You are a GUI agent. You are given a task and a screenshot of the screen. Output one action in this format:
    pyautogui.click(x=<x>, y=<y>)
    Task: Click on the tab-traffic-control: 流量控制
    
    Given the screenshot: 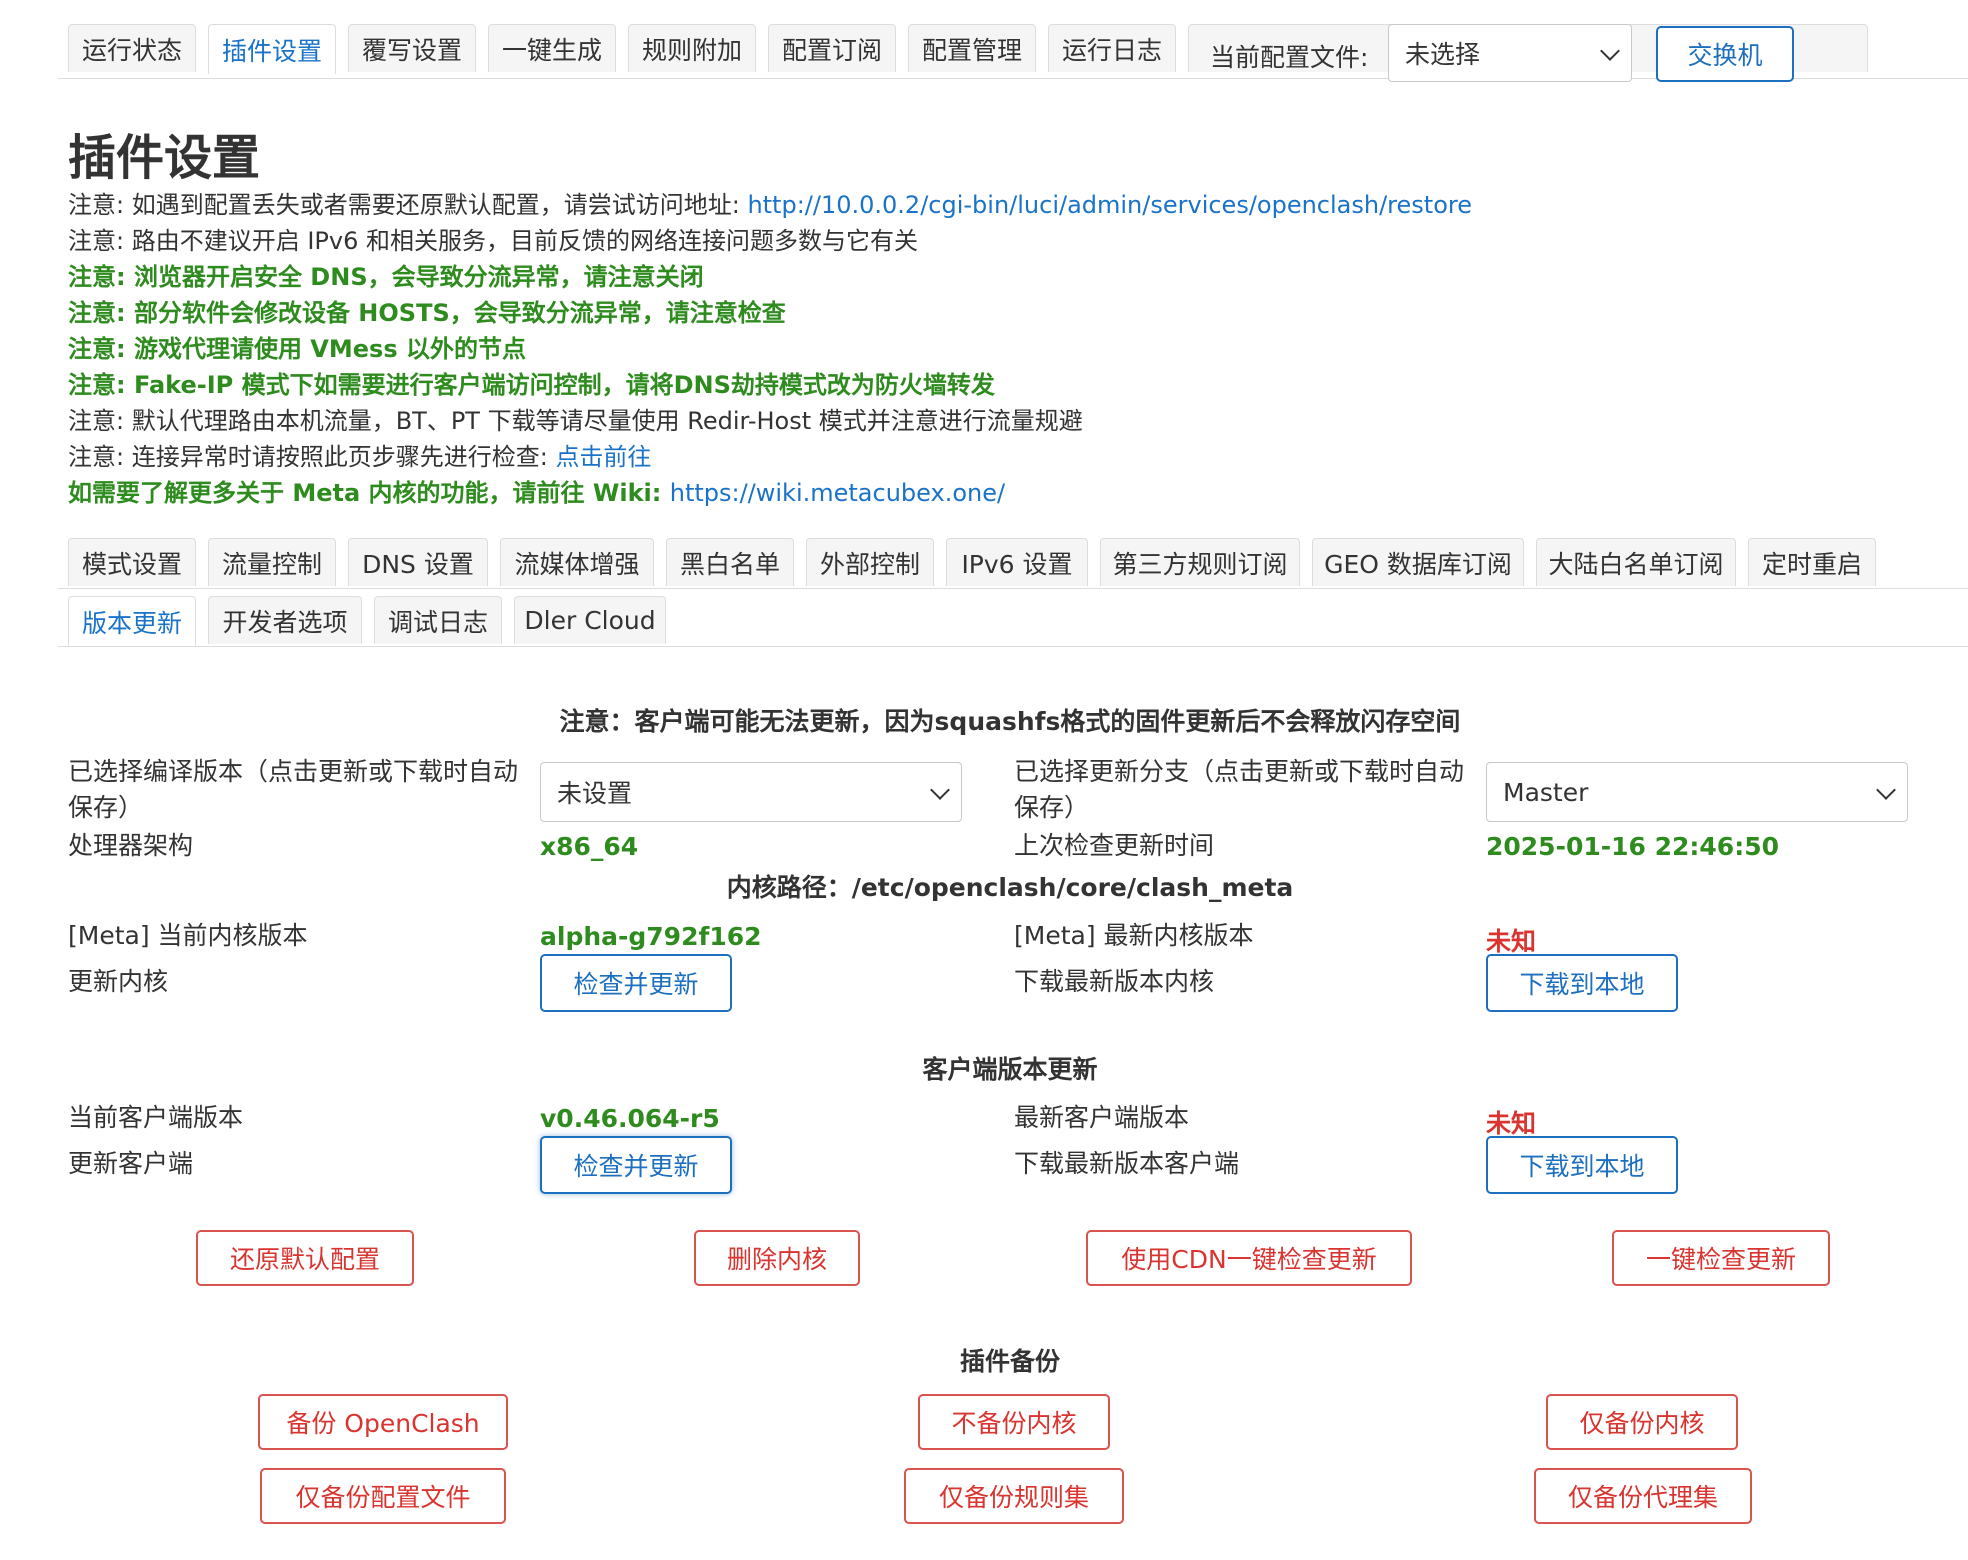 What is the action you would take?
    pyautogui.click(x=272, y=562)
    